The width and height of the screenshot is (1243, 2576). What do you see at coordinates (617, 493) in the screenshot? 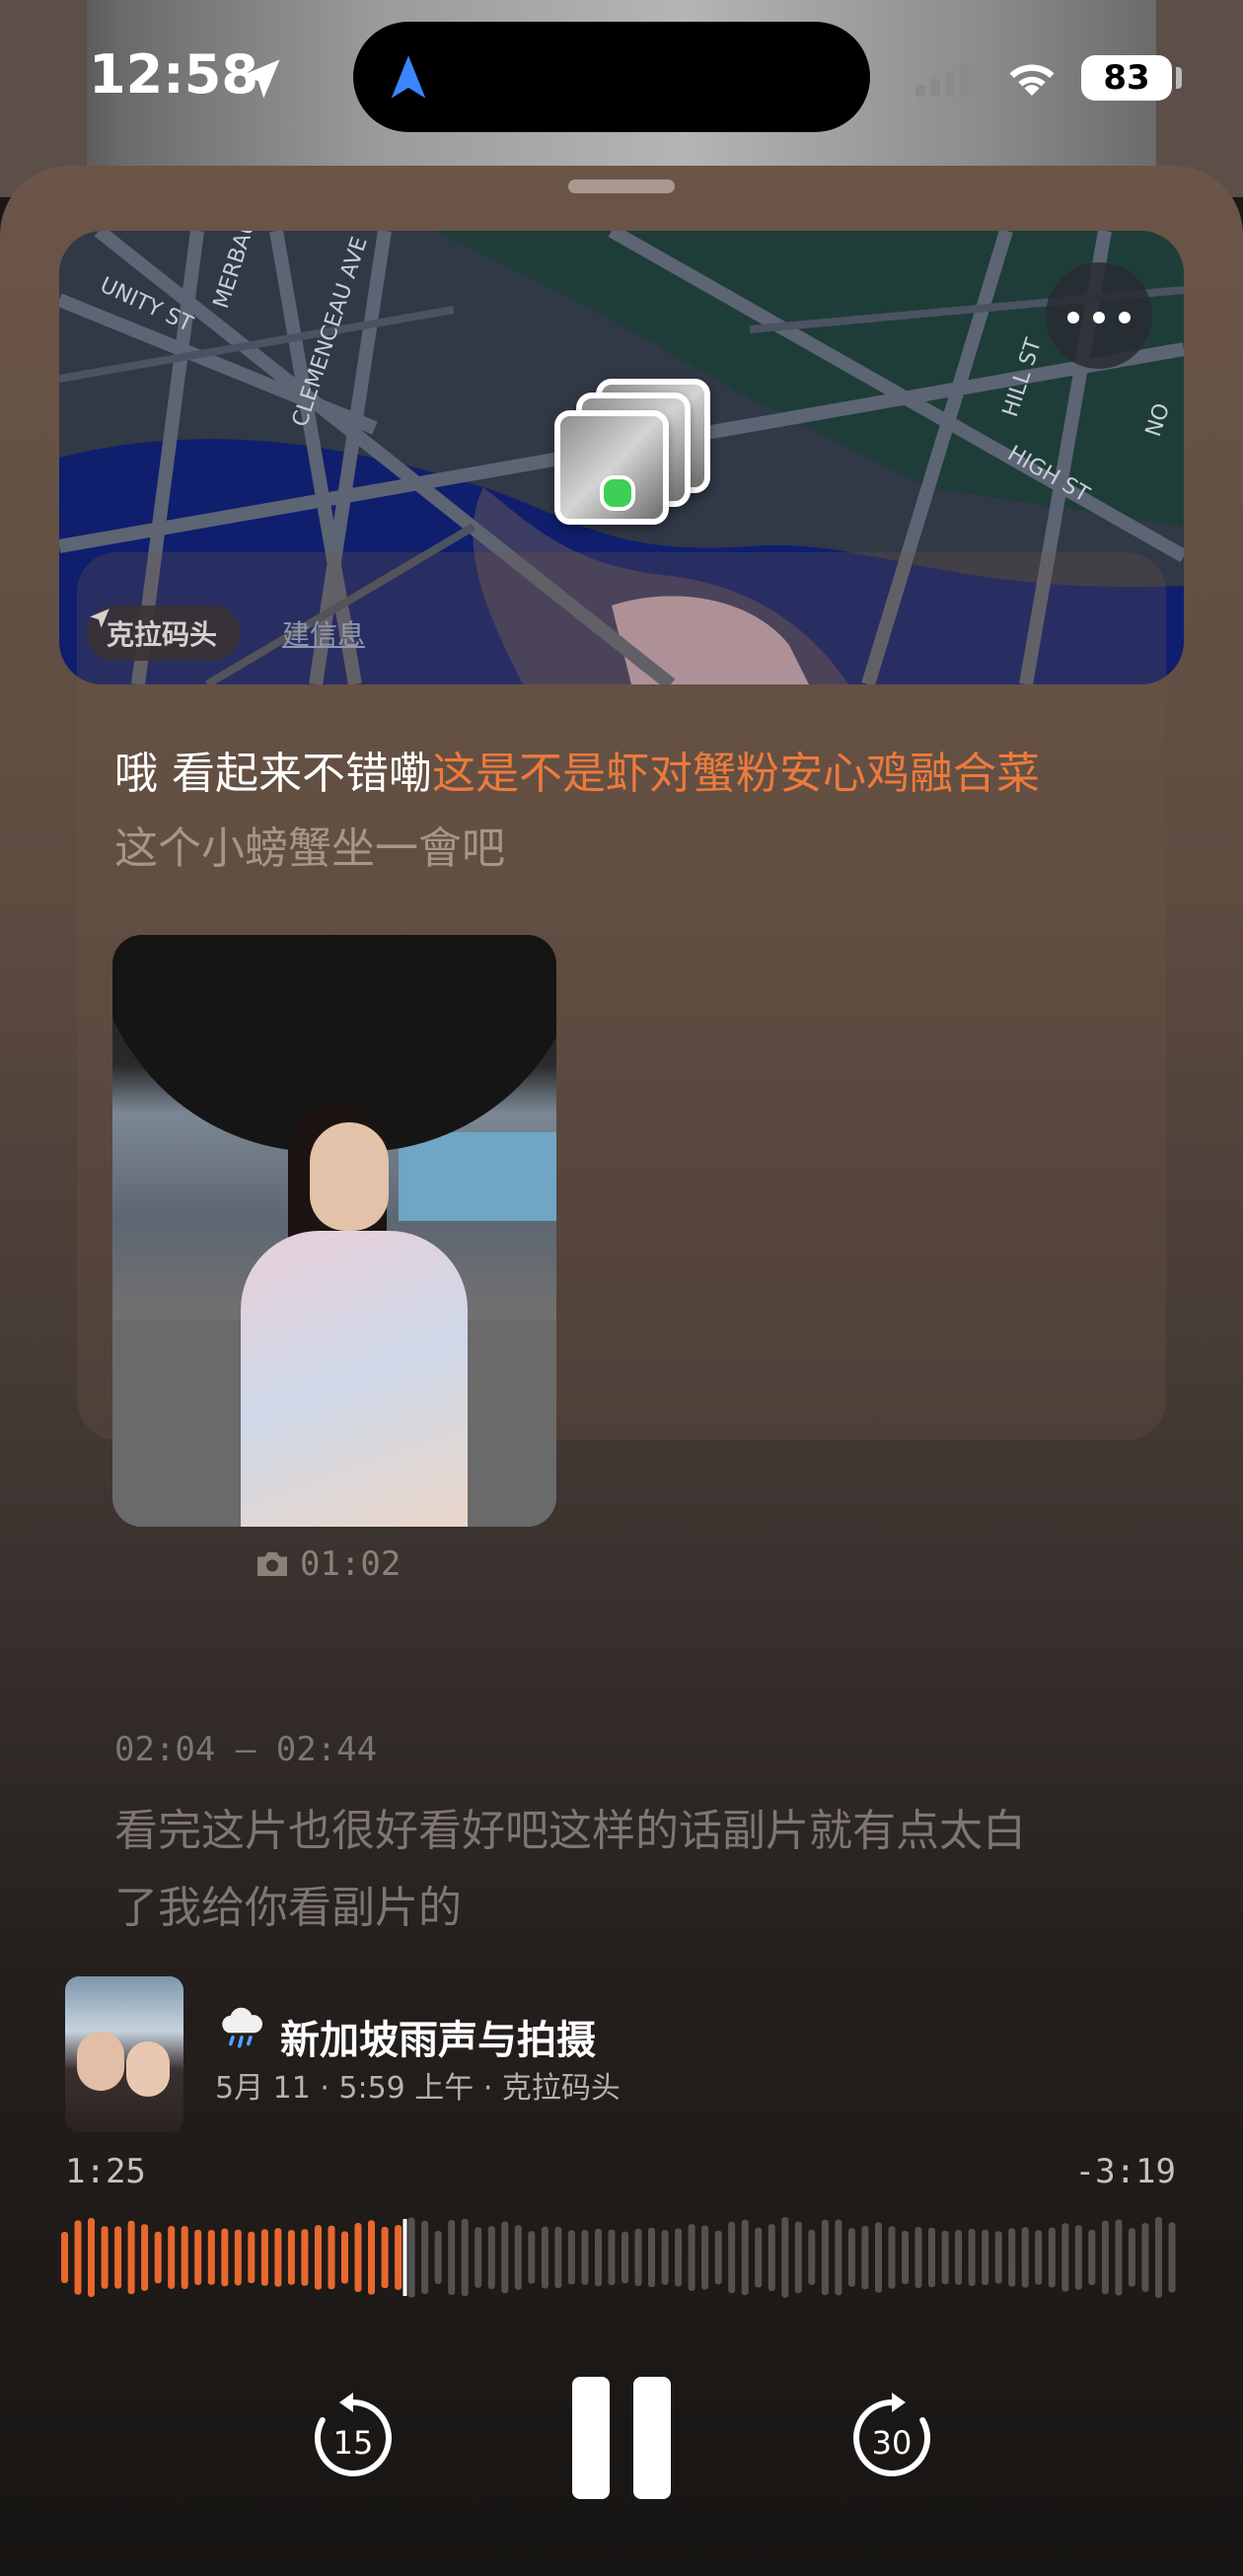
I see `location-dot` at bounding box center [617, 493].